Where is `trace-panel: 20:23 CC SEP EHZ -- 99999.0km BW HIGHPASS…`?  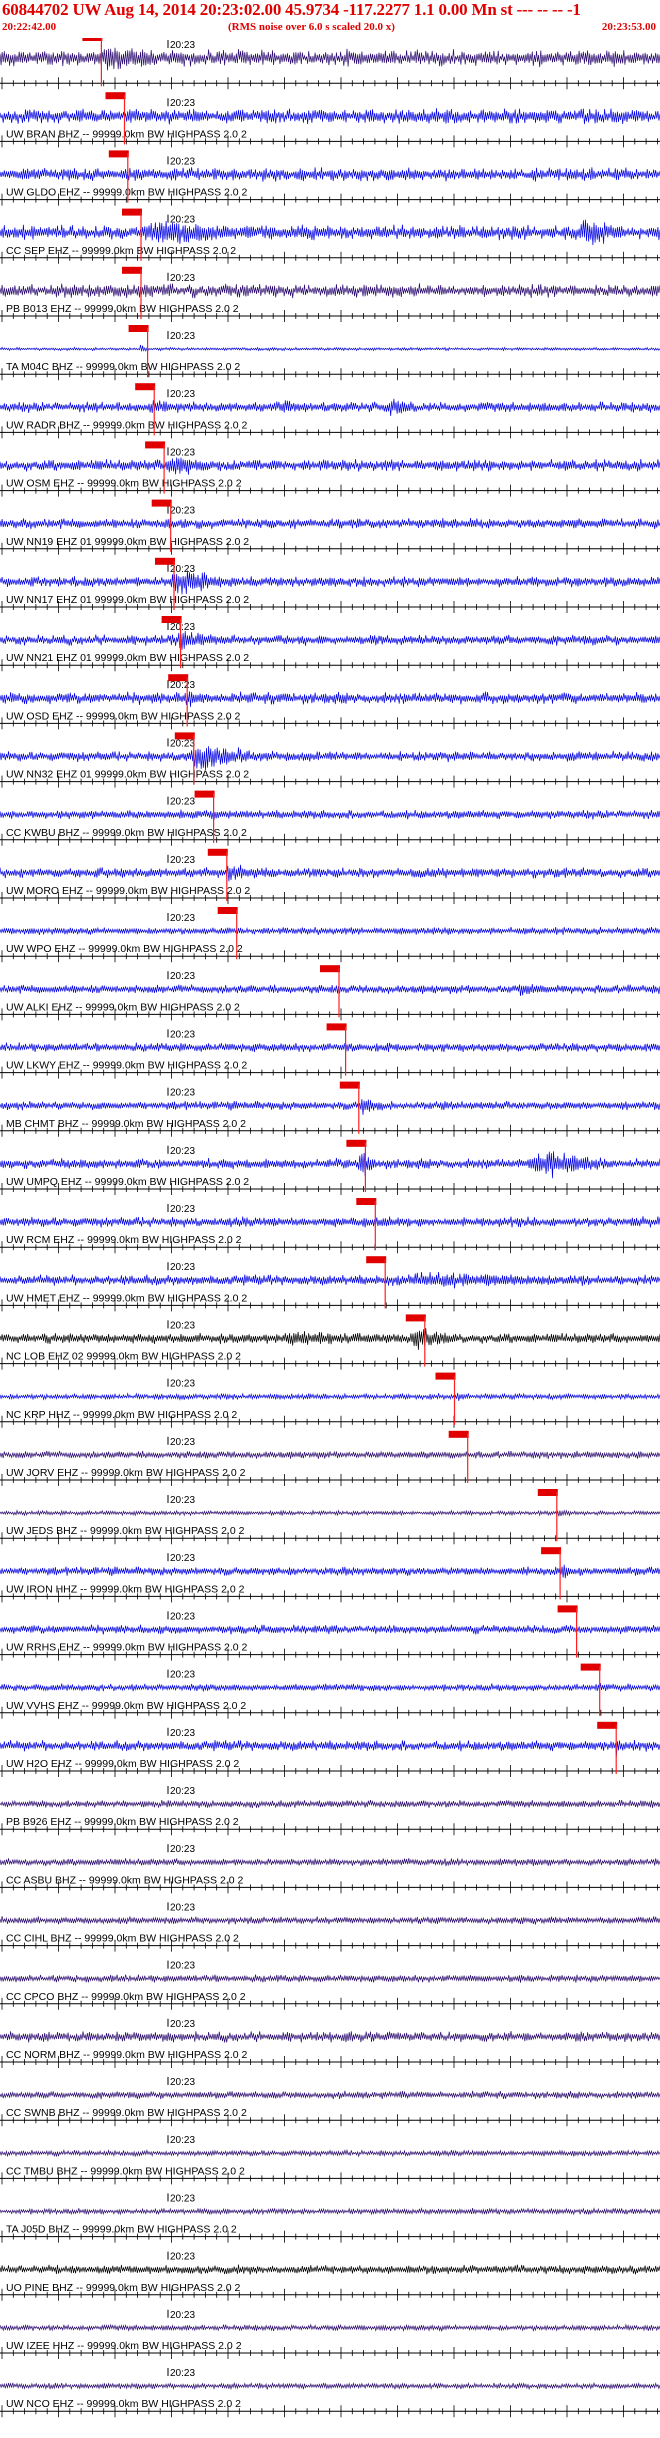 trace-panel: 20:23 CC SEP EHZ -- 99999.0km BW HIGHPASS… is located at coordinates (330, 236).